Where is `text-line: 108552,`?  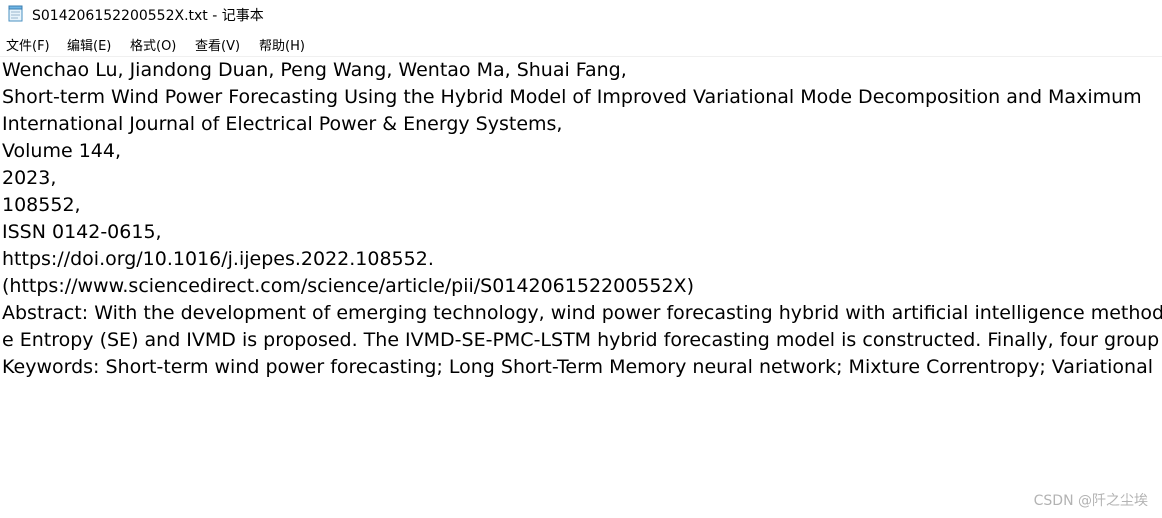
text-line: 108552, is located at coordinates (41, 205).